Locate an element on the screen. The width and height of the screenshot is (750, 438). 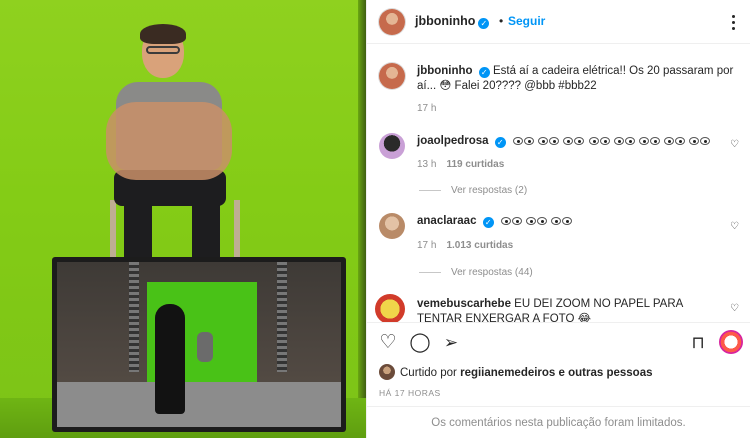
comment-username: anaclaraac is located at coordinates (446, 221).